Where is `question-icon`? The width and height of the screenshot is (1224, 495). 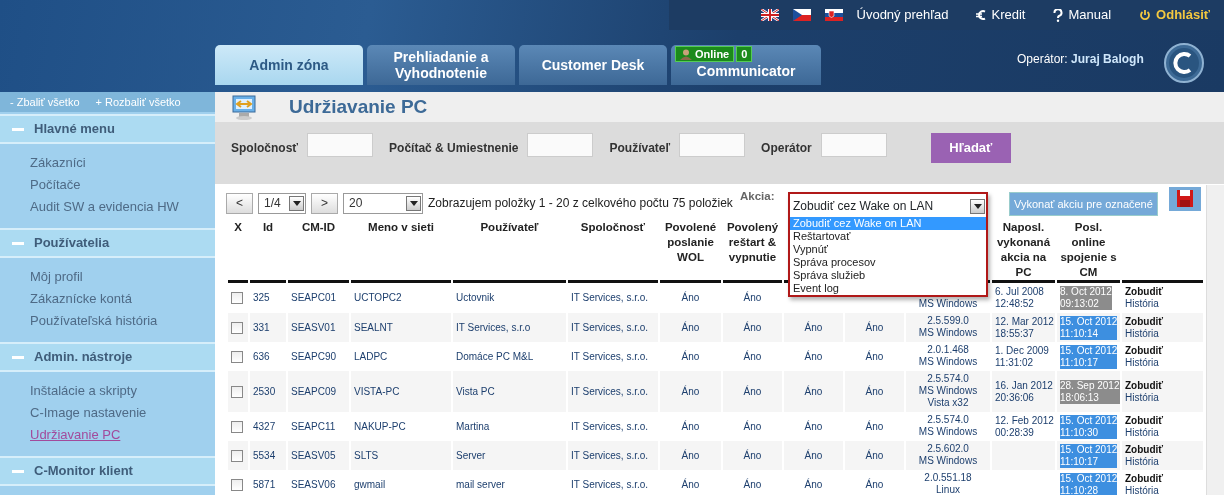
question-icon is located at coordinates (1058, 15).